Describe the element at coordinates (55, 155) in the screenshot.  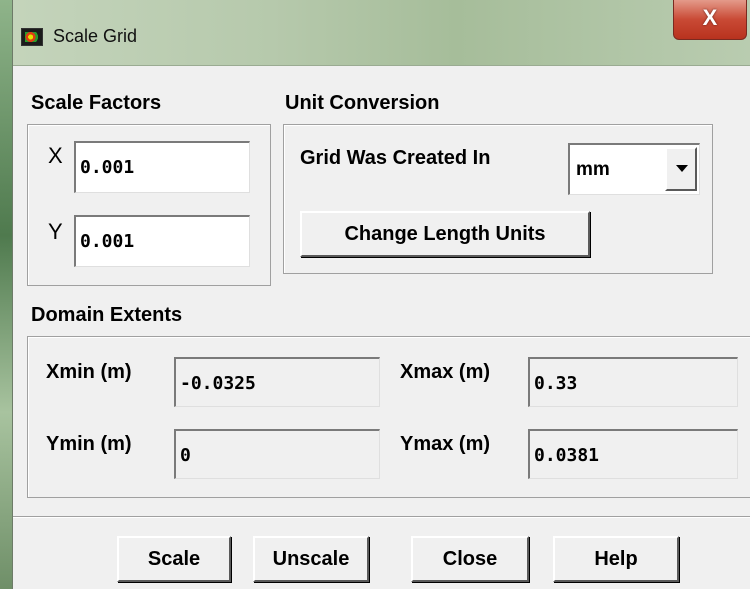
I see `x-label: X` at that location.